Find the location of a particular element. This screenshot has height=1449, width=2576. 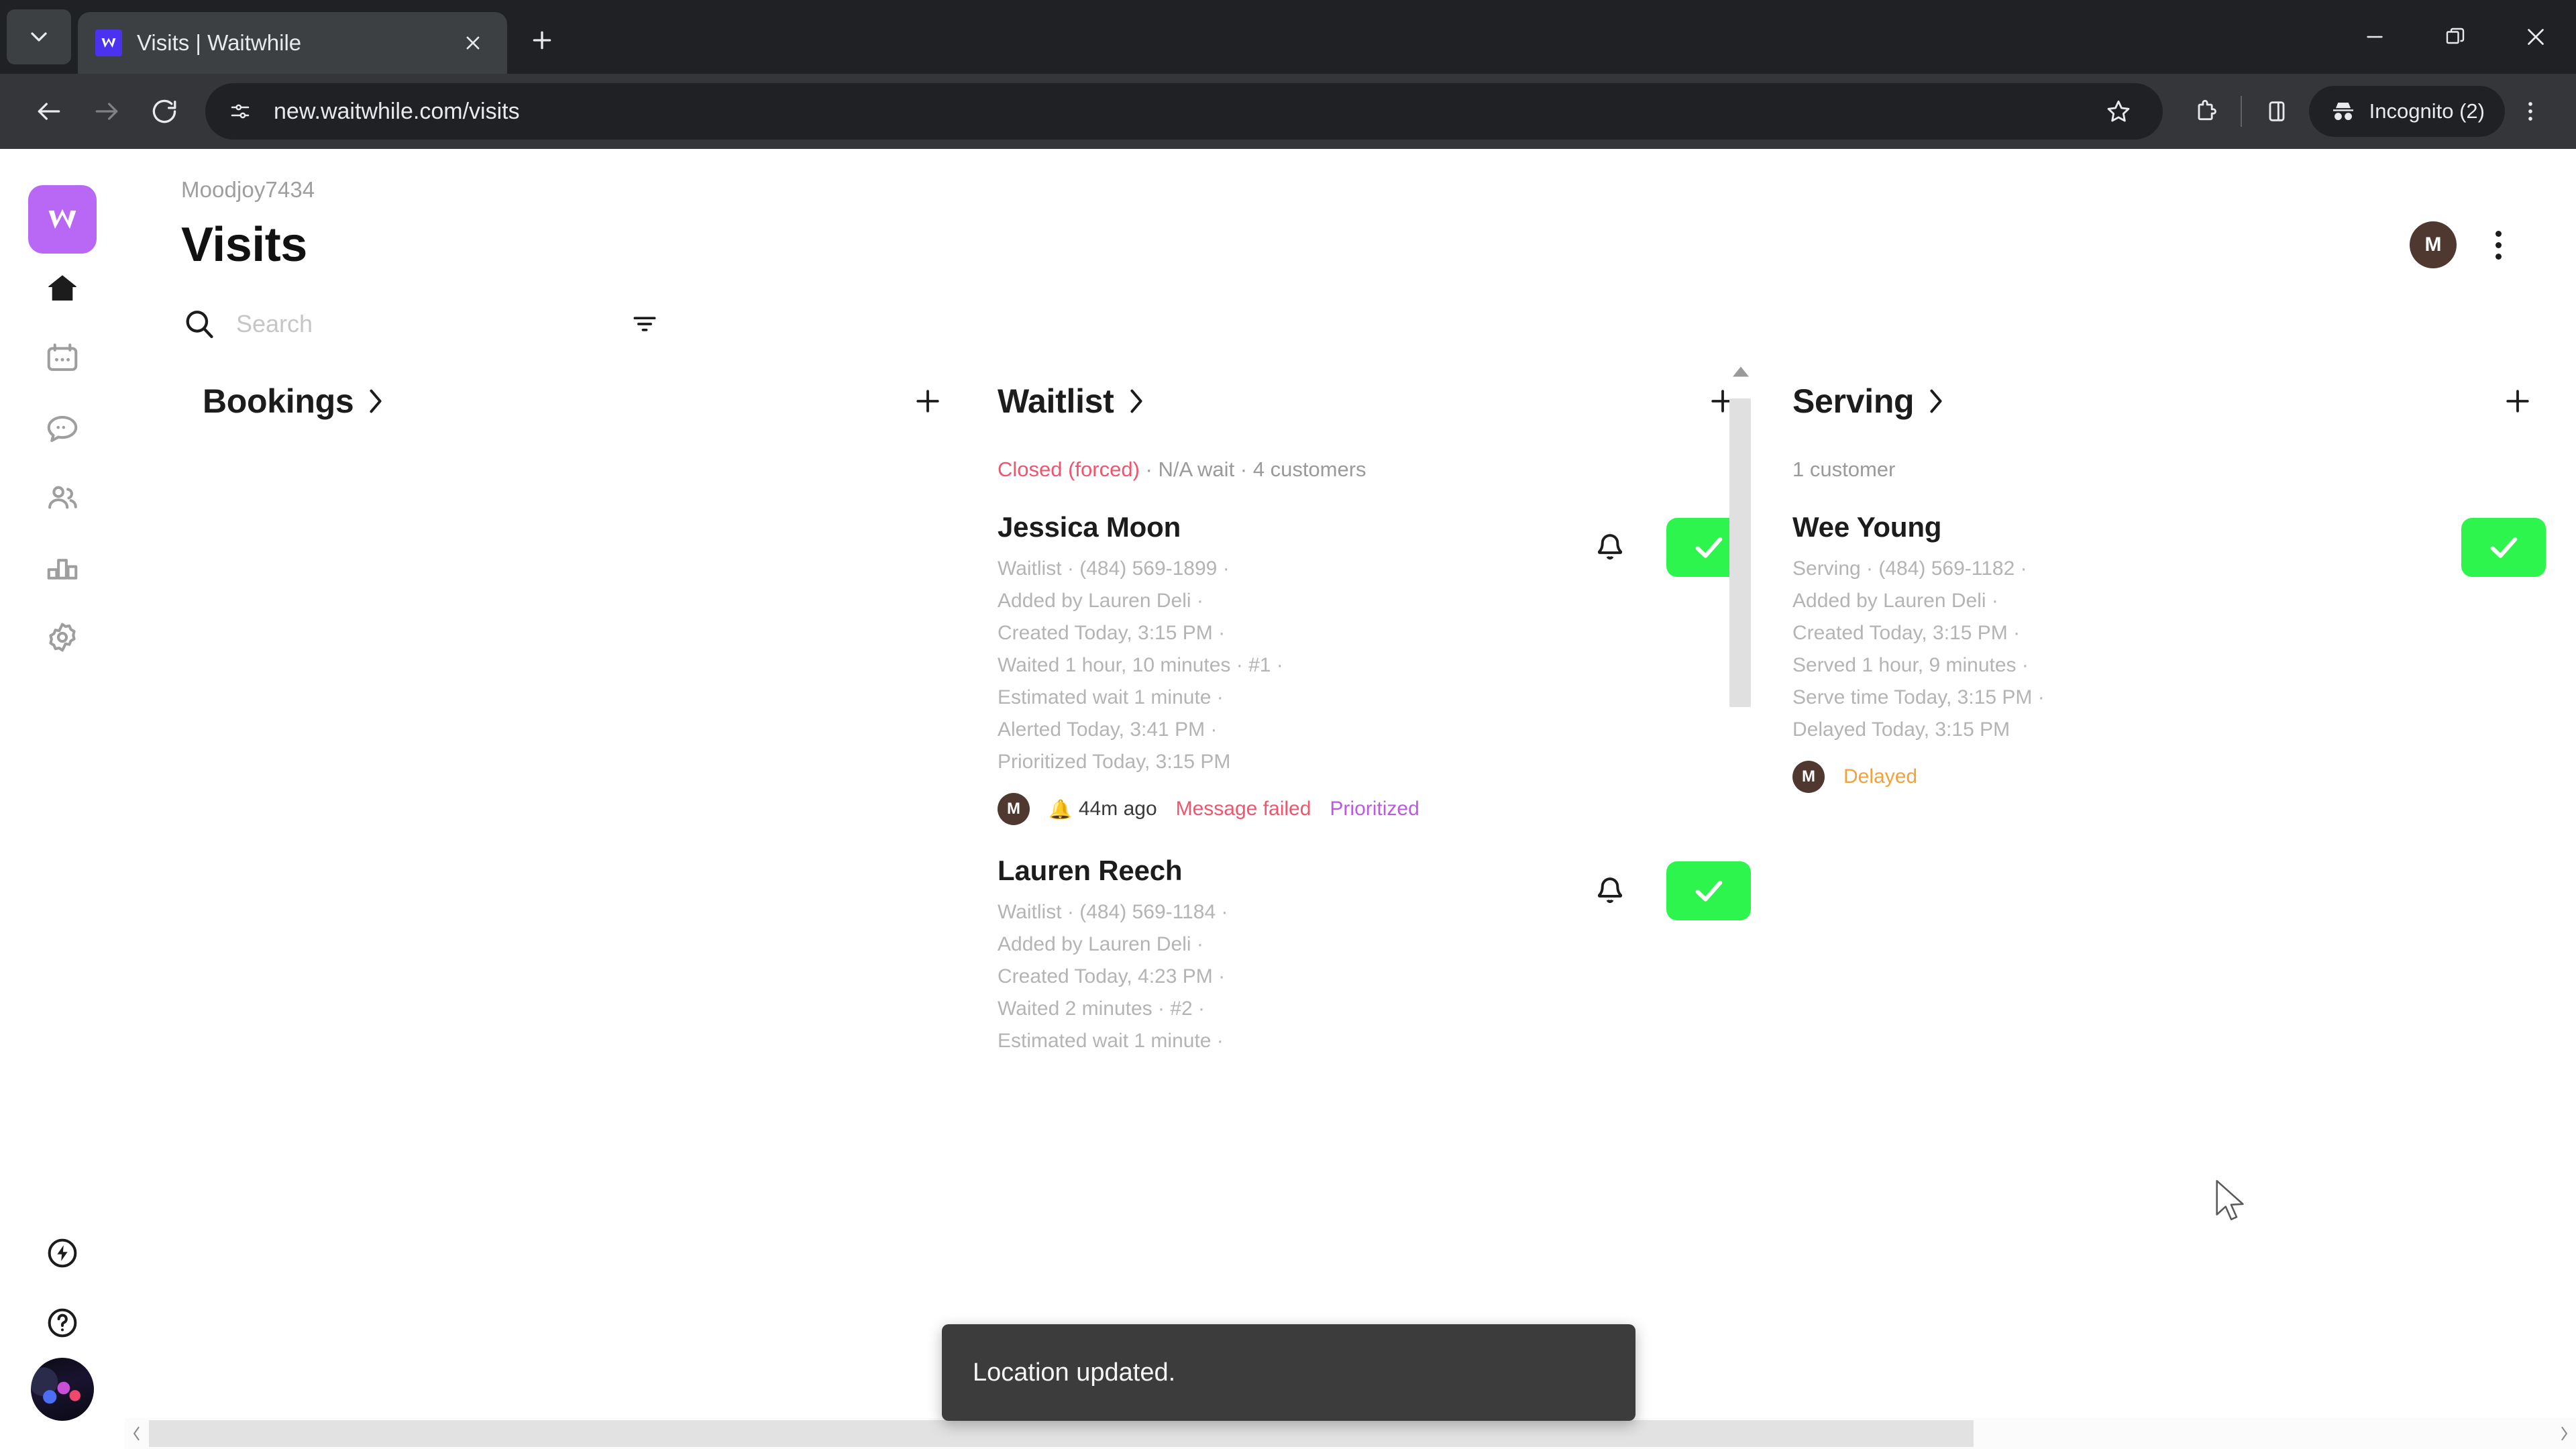

add-serving-button is located at coordinates (2517, 401).